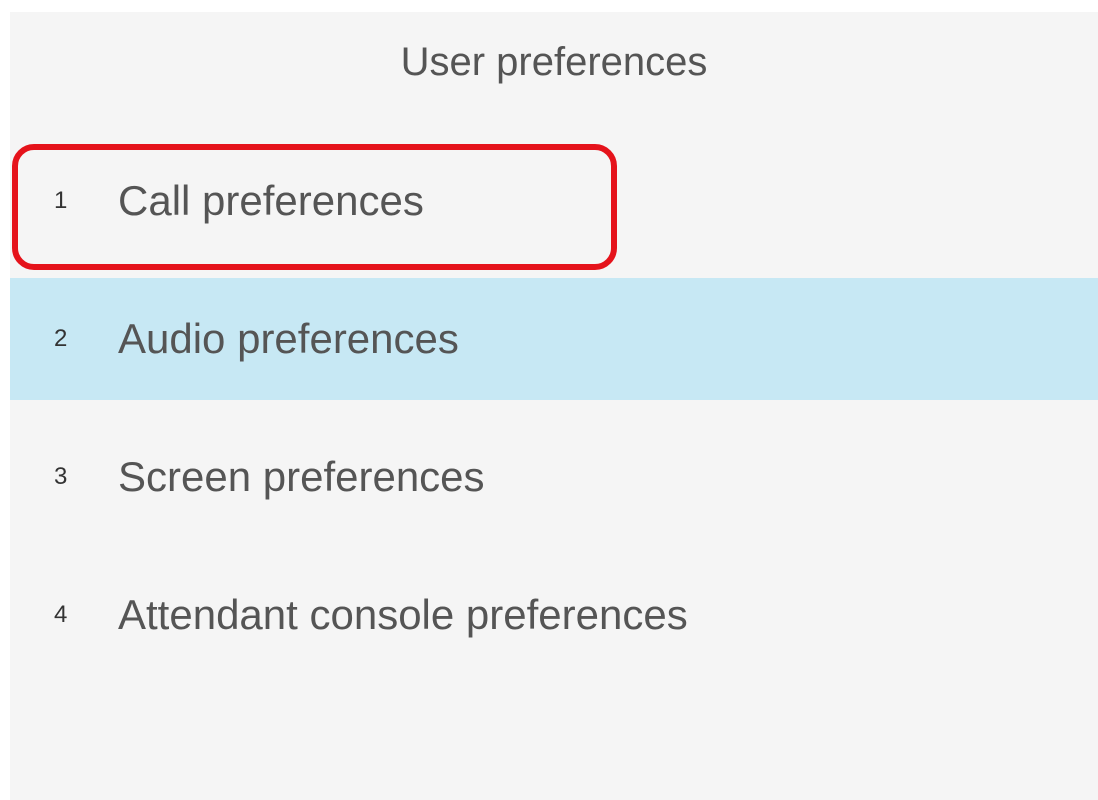  Describe the element at coordinates (61, 476) in the screenshot. I see `menu-item-number: 3` at that location.